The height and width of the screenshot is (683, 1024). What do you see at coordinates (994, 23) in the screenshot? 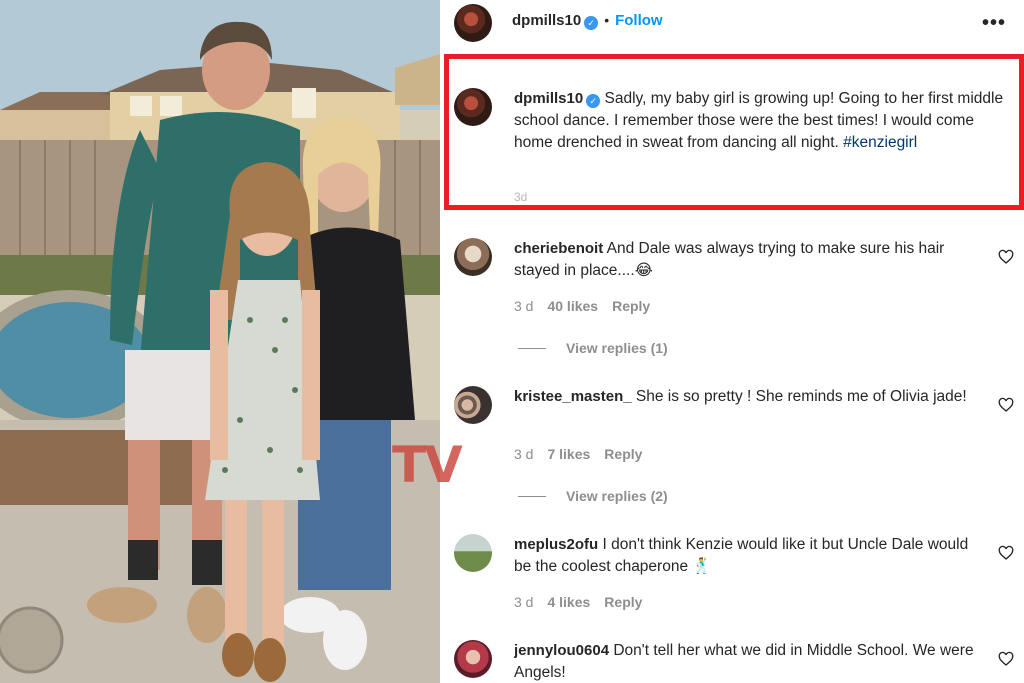
I see `more-options-icon: •••` at bounding box center [994, 23].